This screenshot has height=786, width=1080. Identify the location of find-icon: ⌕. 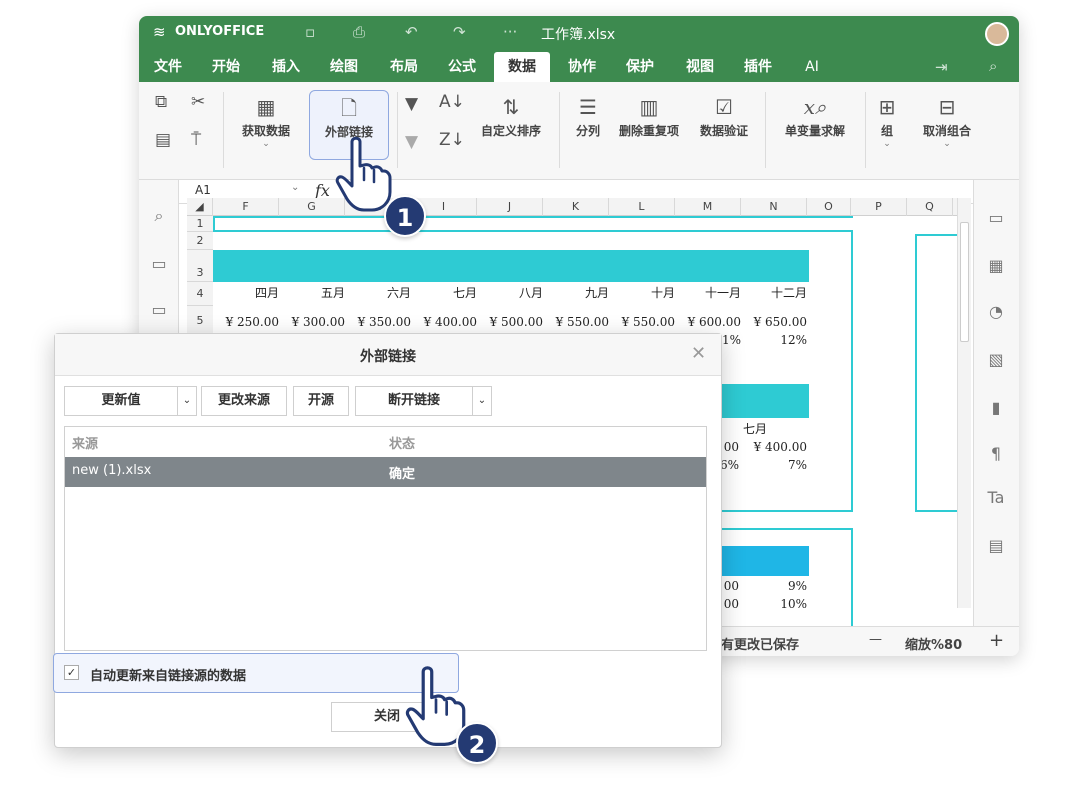
(159, 216).